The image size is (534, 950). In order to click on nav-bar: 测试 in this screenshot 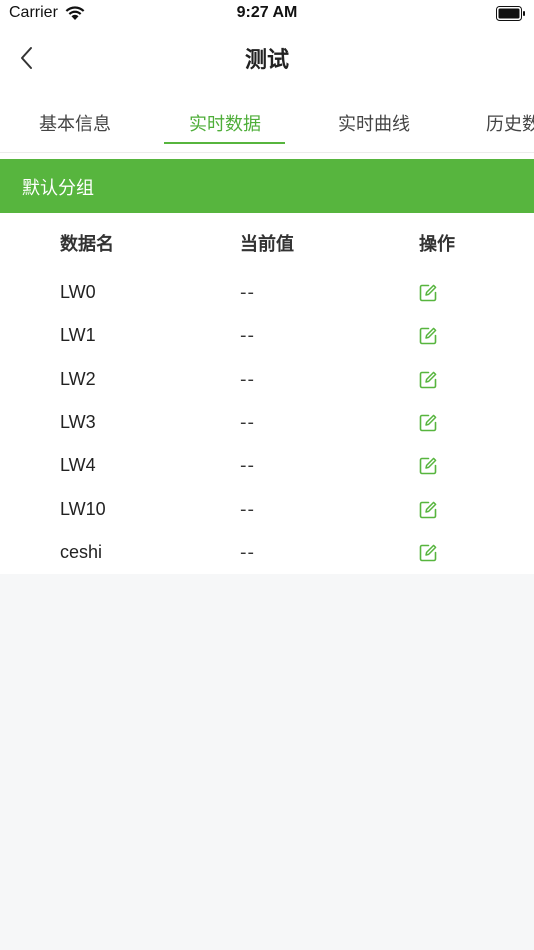, I will do `click(267, 58)`.